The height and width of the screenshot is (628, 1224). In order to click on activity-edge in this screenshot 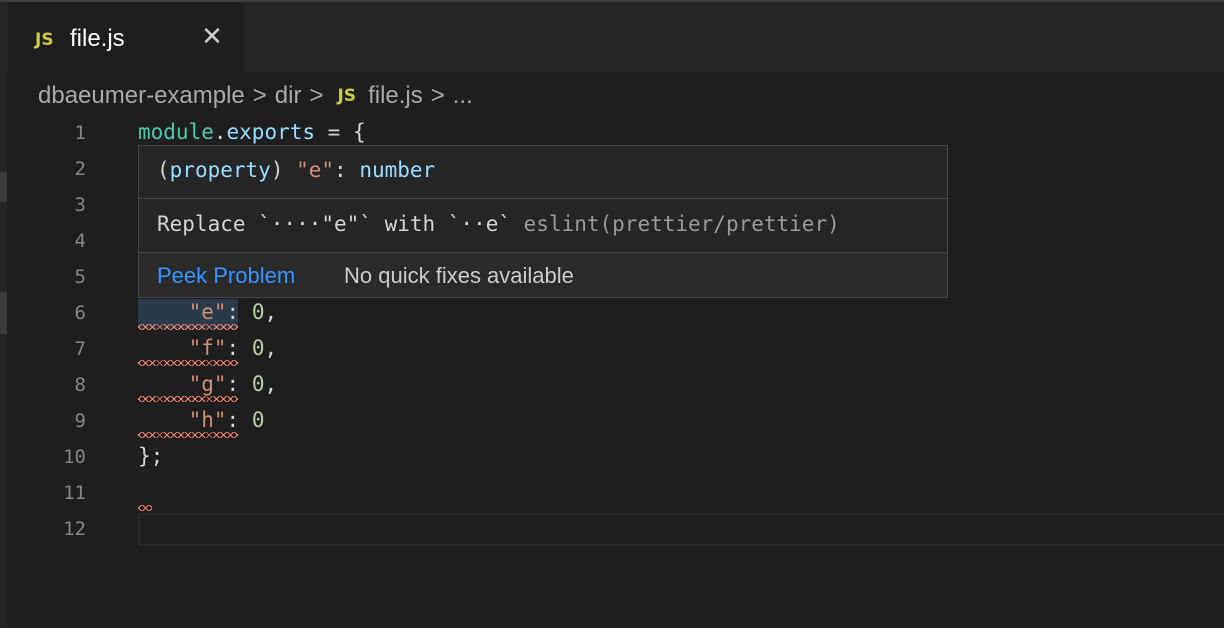, I will do `click(3, 350)`.